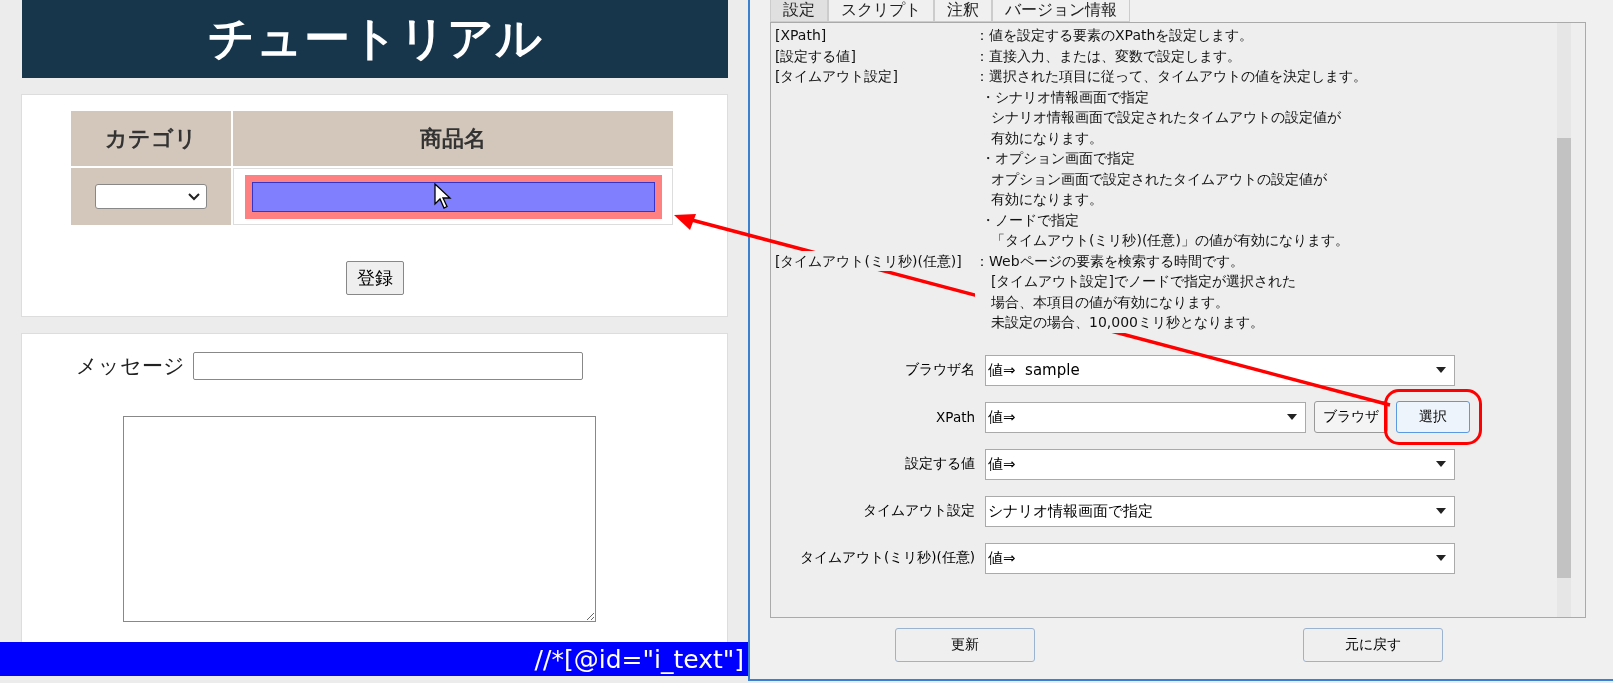 The image size is (1613, 683). Describe the element at coordinates (963, 11) in the screenshot. I see `tab: 注釈` at that location.